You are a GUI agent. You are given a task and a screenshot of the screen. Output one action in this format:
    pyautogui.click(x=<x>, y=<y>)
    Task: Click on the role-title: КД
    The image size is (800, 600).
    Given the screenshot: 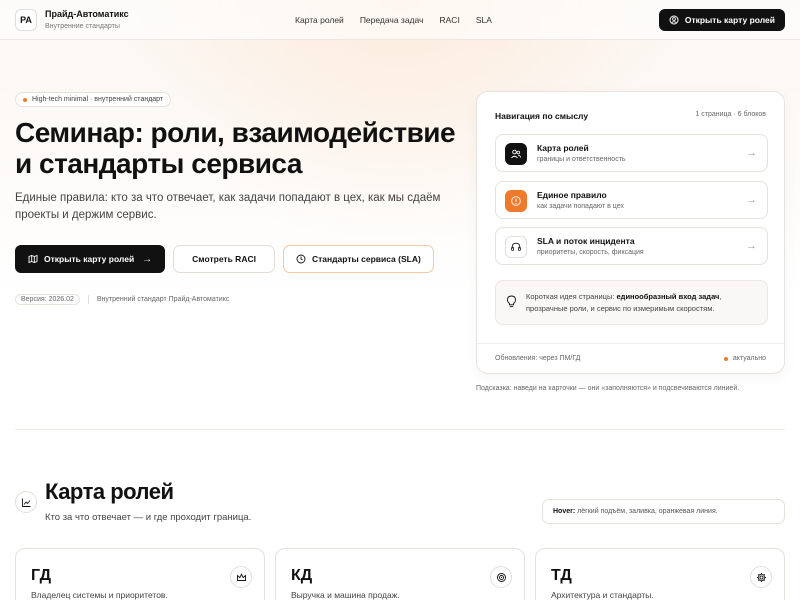 What is the action you would take?
    pyautogui.click(x=302, y=575)
    